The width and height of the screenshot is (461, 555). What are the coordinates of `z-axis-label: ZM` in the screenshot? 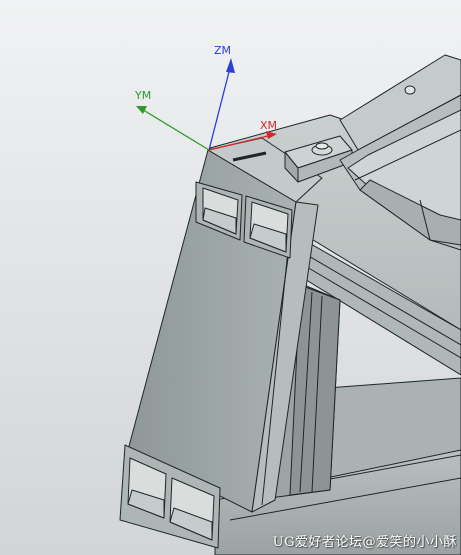 It's located at (223, 50).